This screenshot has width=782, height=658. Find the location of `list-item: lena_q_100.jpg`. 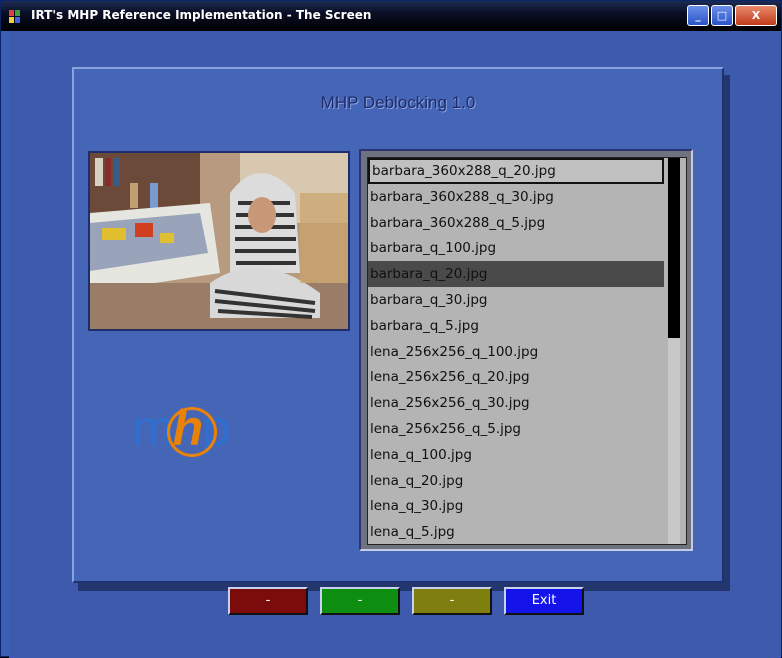

list-item: lena_q_100.jpg is located at coordinates (516, 455).